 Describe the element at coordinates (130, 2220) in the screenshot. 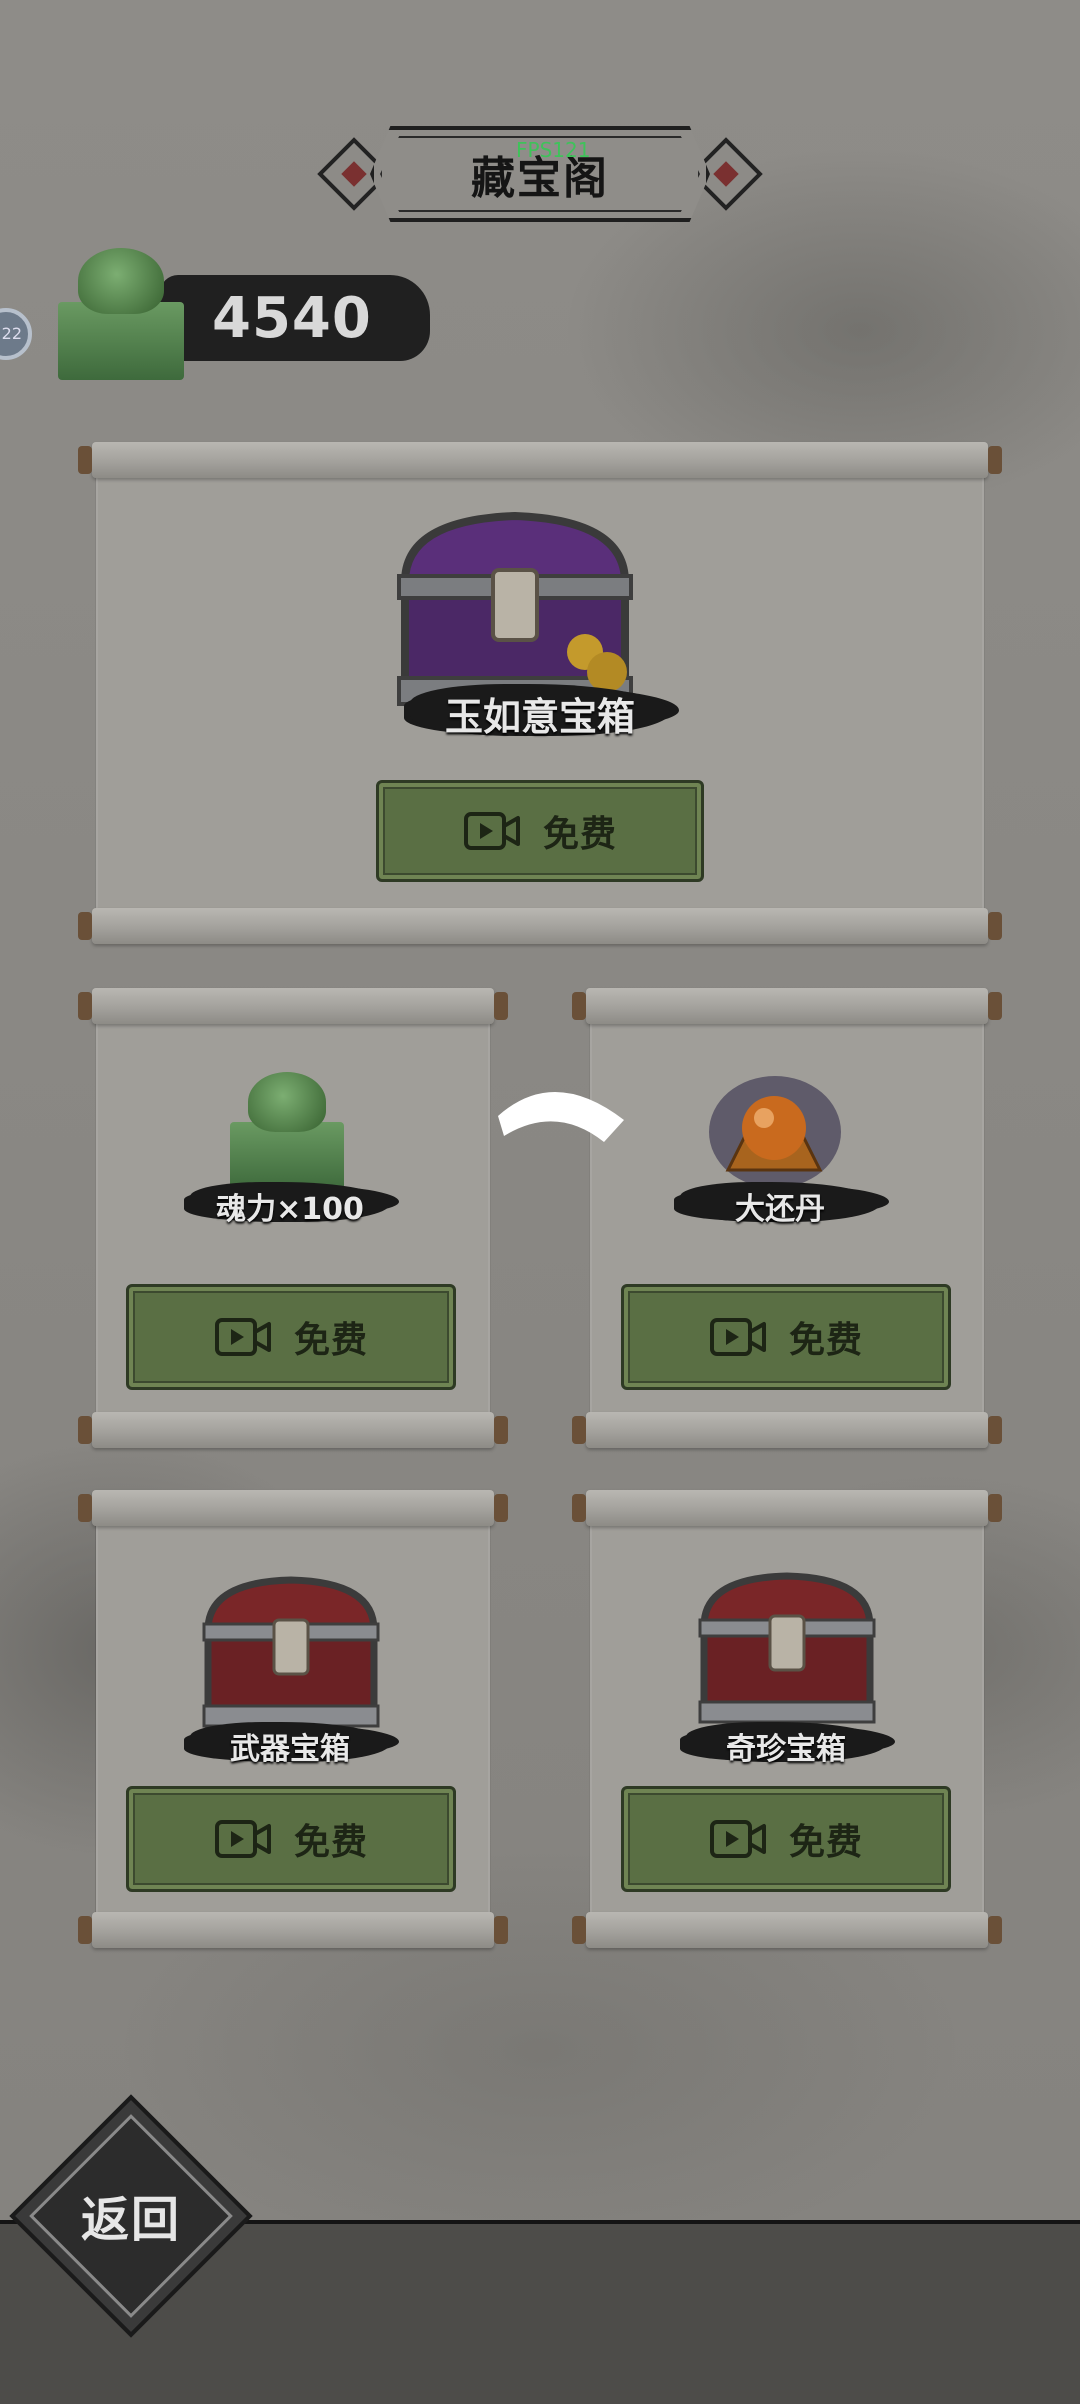

I see `back-button-label: 返回` at that location.